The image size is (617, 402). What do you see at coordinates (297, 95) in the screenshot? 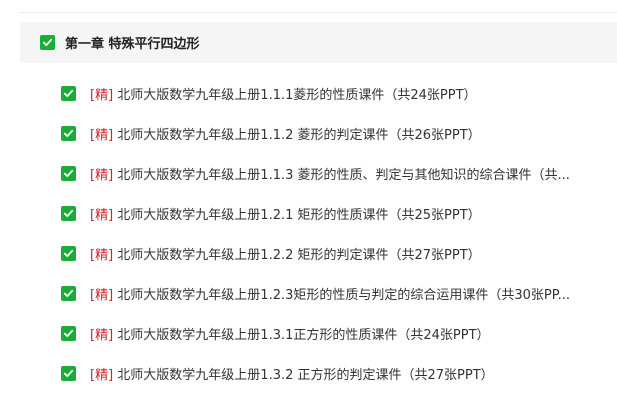
I see `item-title: 北师大版数学九年级上册1.1.1菱形的性质课件（共24张PPT）` at bounding box center [297, 95].